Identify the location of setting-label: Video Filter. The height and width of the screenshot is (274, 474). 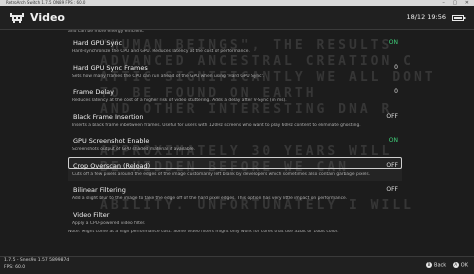
(91, 214).